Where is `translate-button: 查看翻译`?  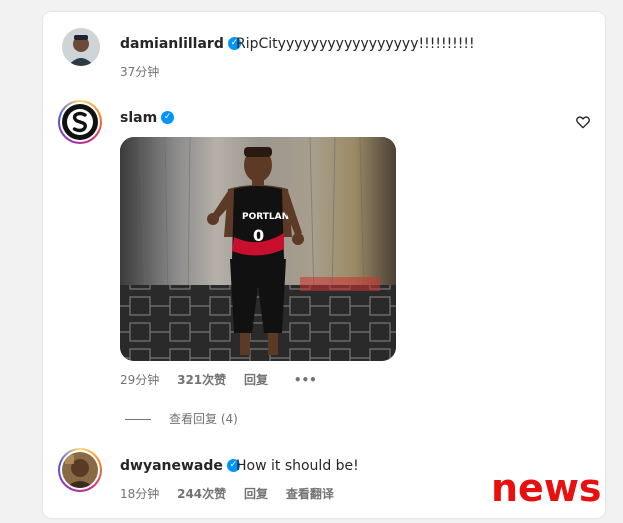
translate-button: 查看翻译 is located at coordinates (310, 494).